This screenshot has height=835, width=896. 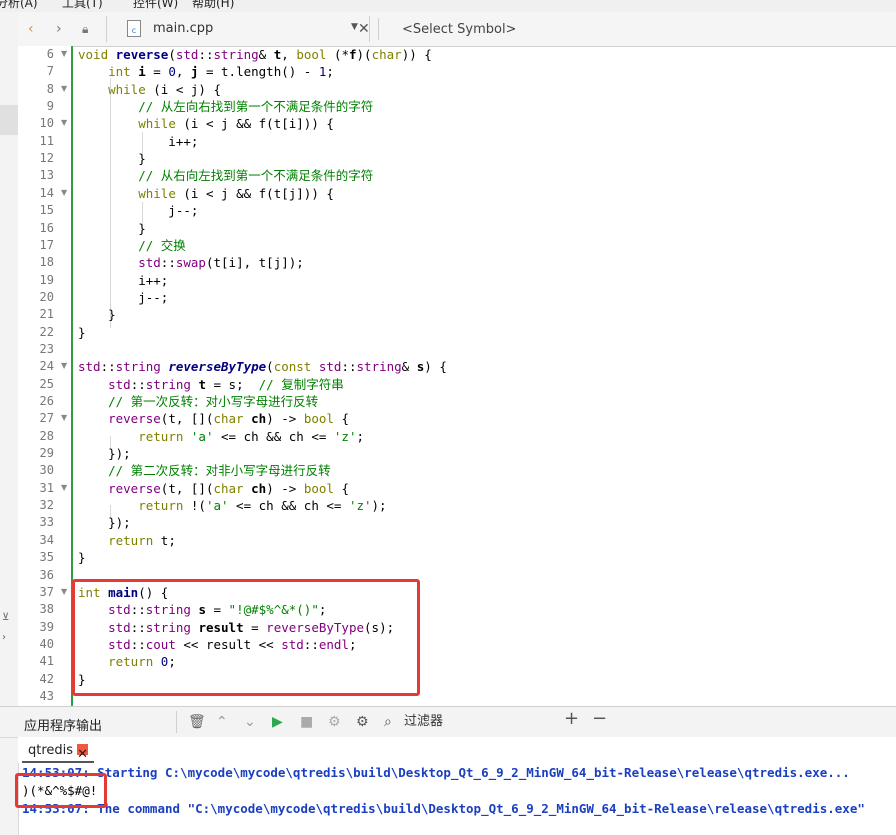 What do you see at coordinates (388, 722) in the screenshot?
I see `search-icon: ⌕` at bounding box center [388, 722].